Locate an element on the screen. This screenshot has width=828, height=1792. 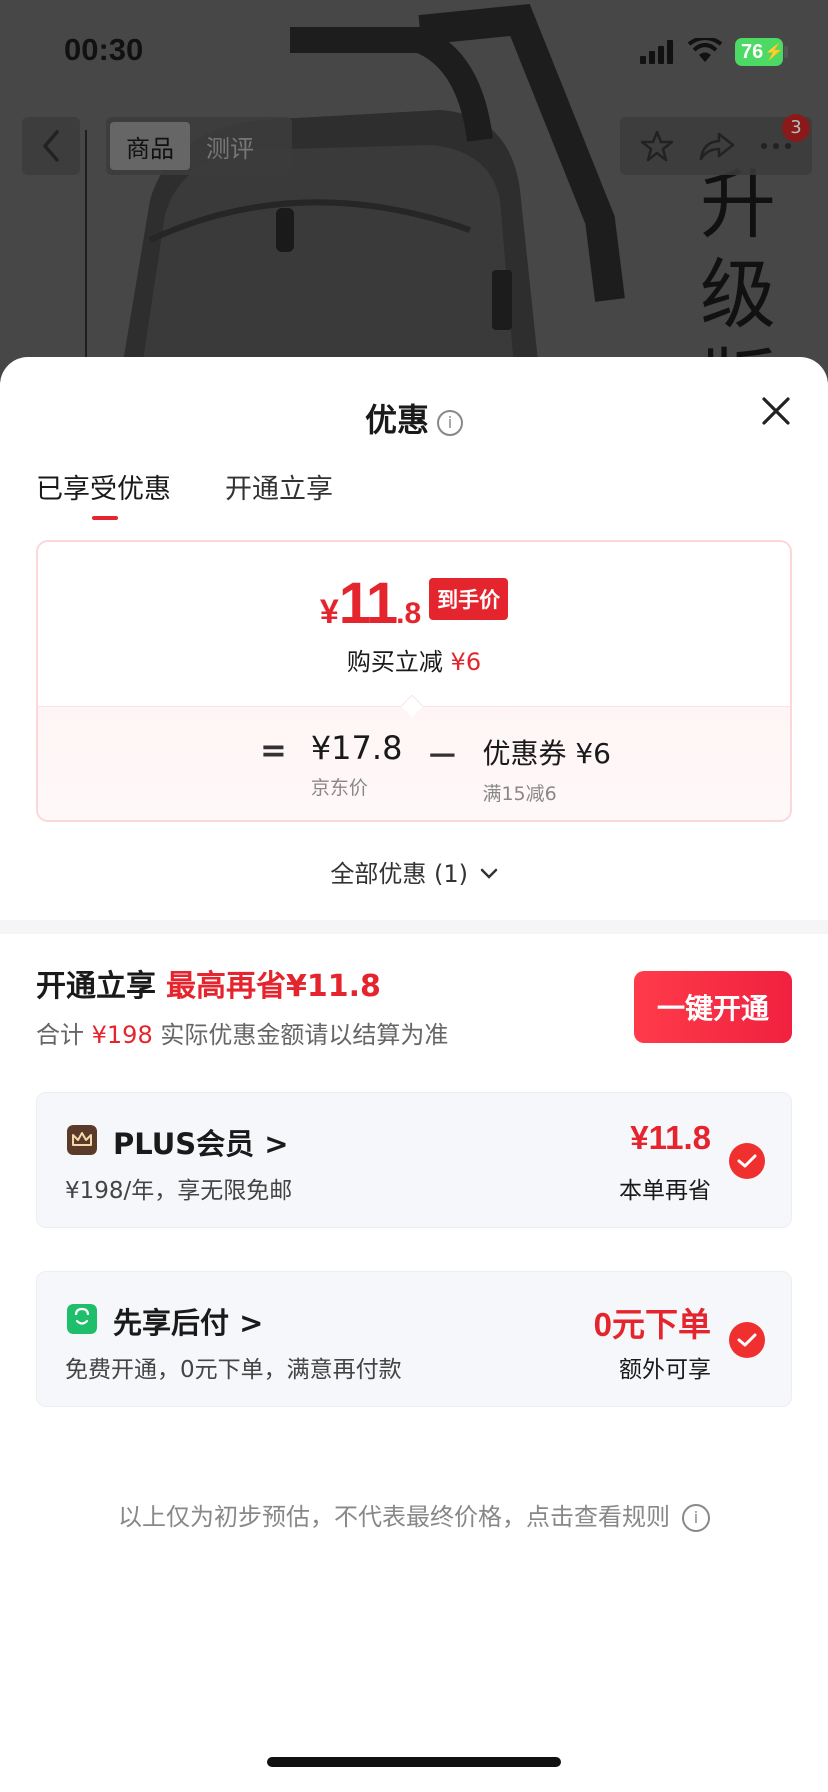
back-button is located at coordinates (51, 146).